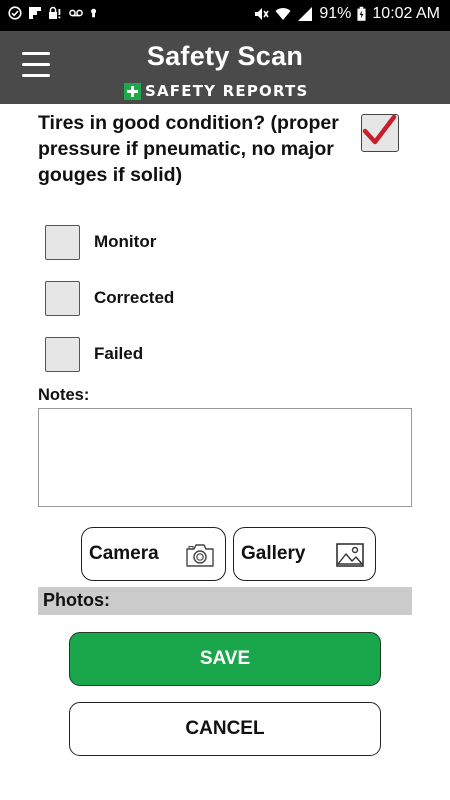 The image size is (450, 800). I want to click on app-header: Safety Scan SAFETY REPORTS, so click(225, 67).